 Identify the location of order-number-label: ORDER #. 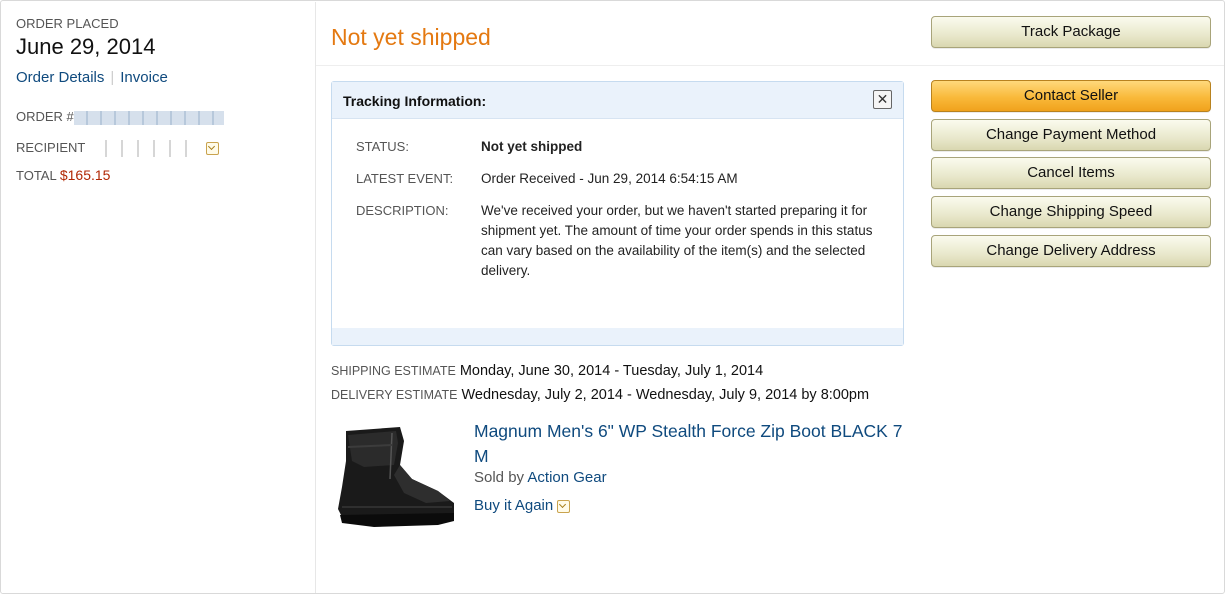
(45, 116).